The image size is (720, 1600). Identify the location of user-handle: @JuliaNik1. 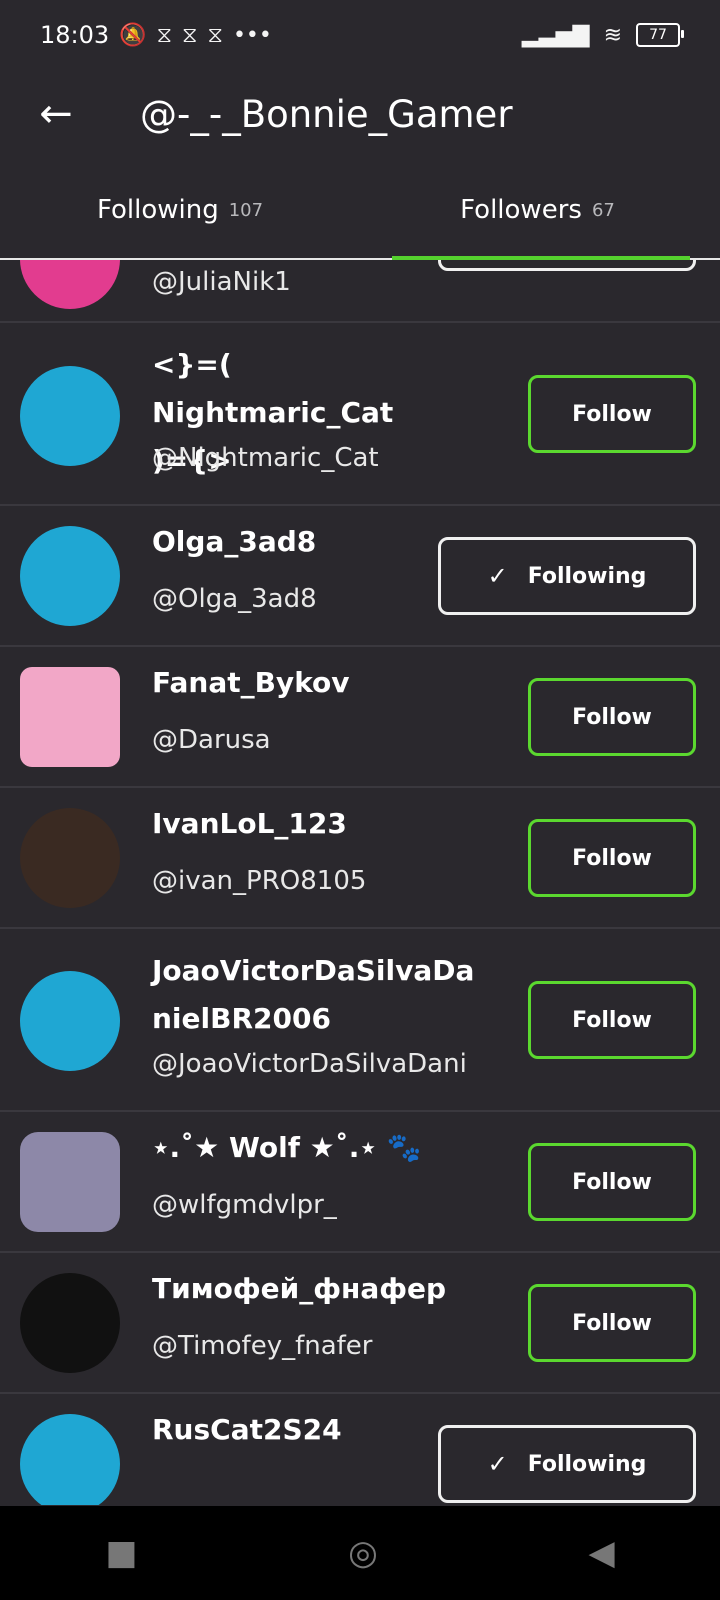
(221, 282).